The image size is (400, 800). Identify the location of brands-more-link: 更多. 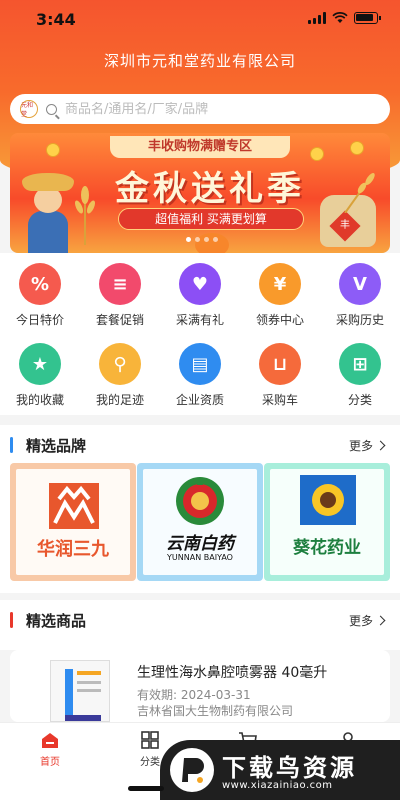
(367, 445).